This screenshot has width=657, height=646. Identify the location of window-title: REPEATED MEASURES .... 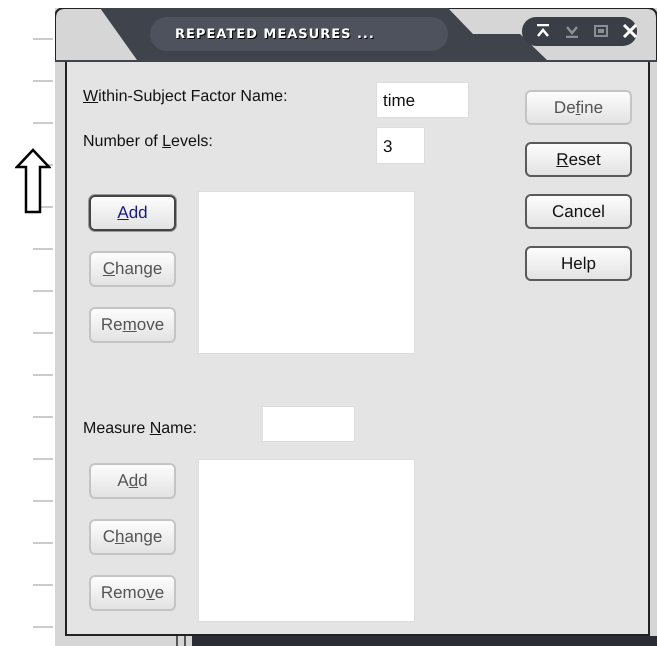
(275, 34).